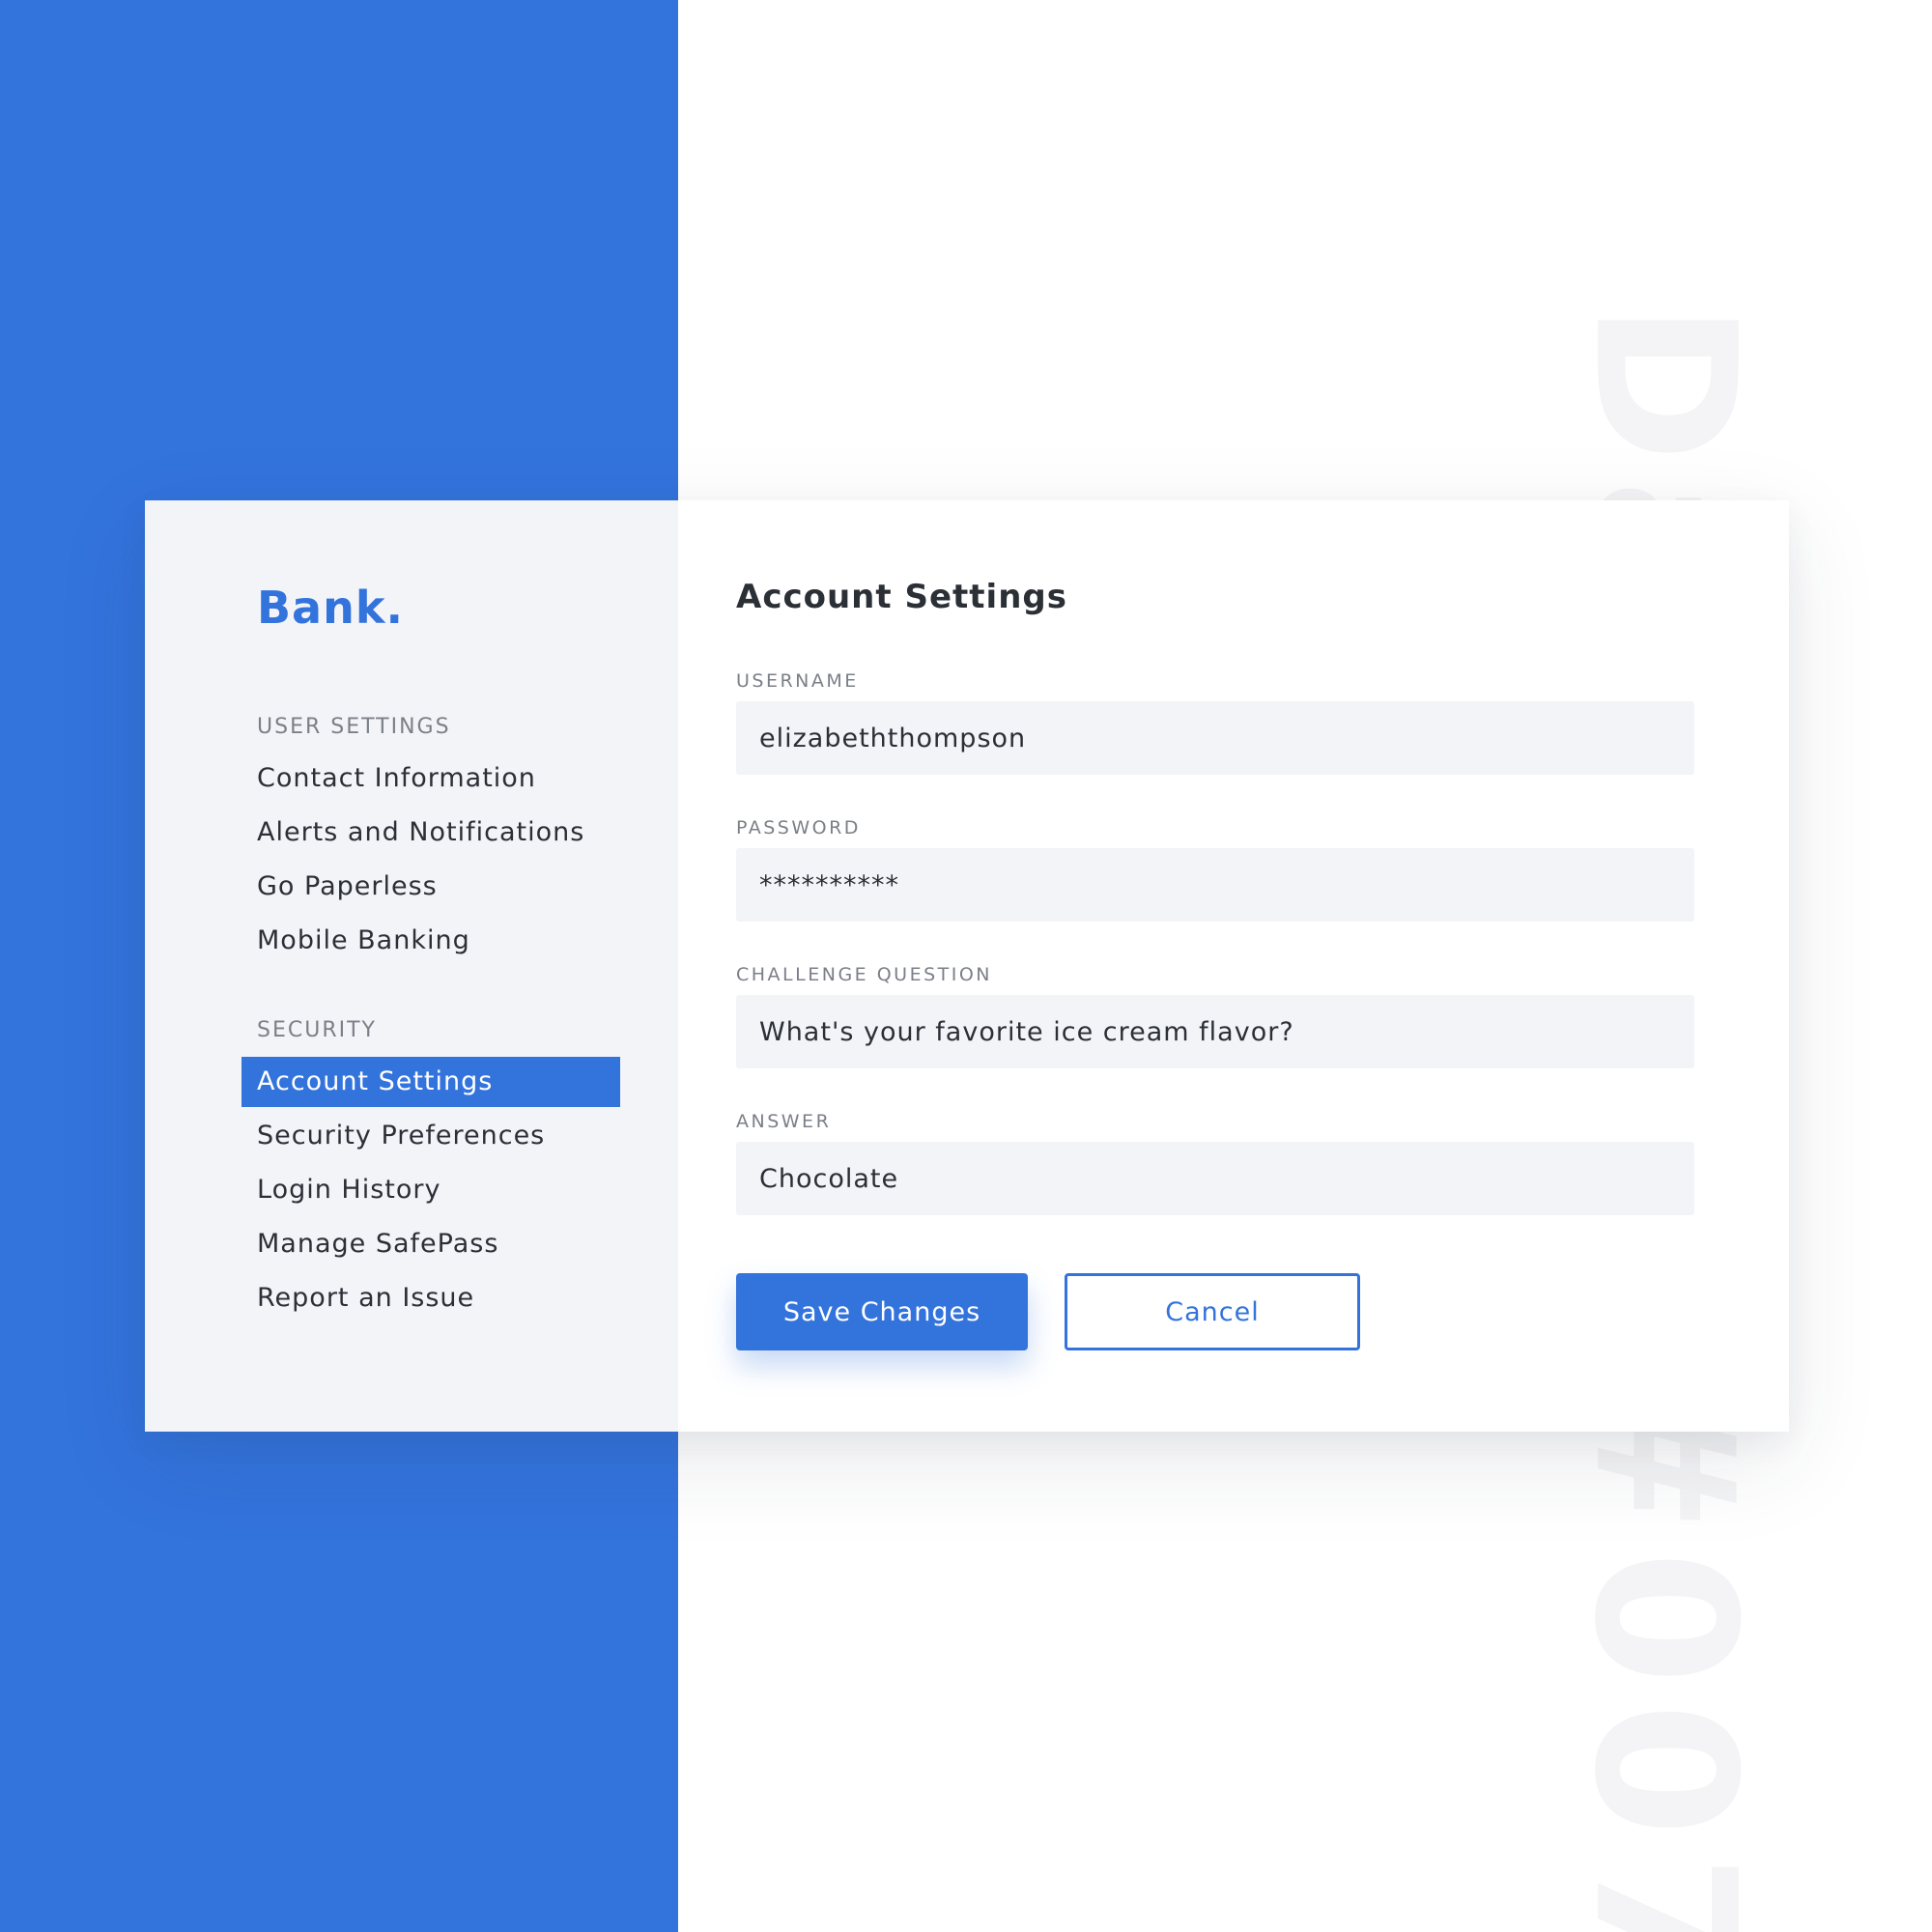 This screenshot has height=1932, width=1932. I want to click on page-title: Account Settings, so click(901, 597).